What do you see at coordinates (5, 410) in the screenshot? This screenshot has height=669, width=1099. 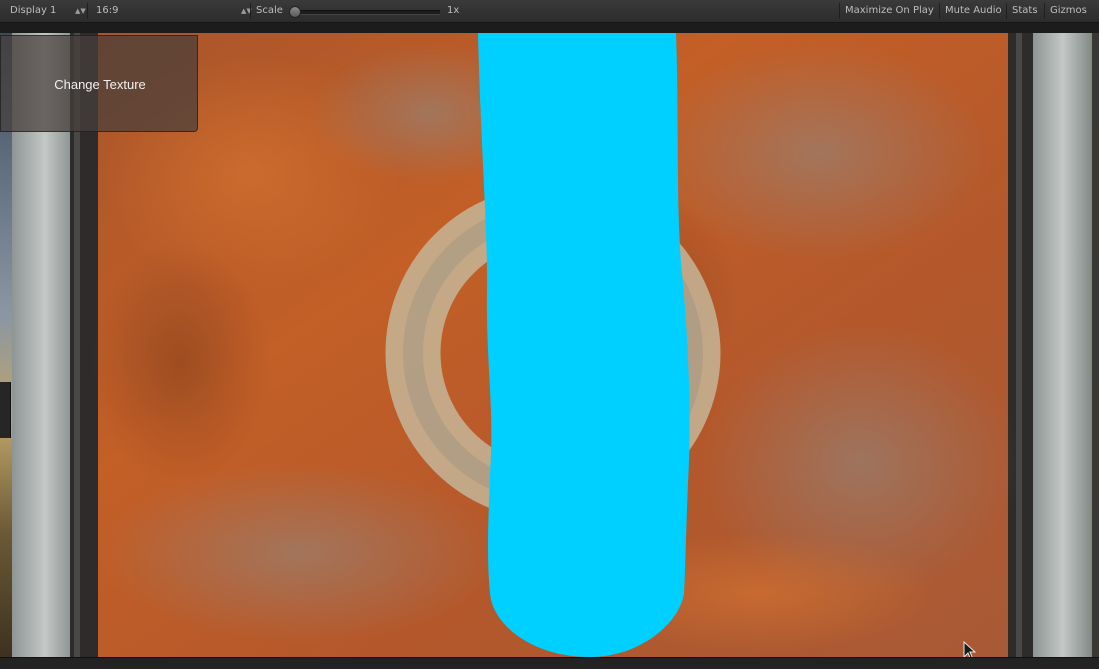 I see `resize-handle` at bounding box center [5, 410].